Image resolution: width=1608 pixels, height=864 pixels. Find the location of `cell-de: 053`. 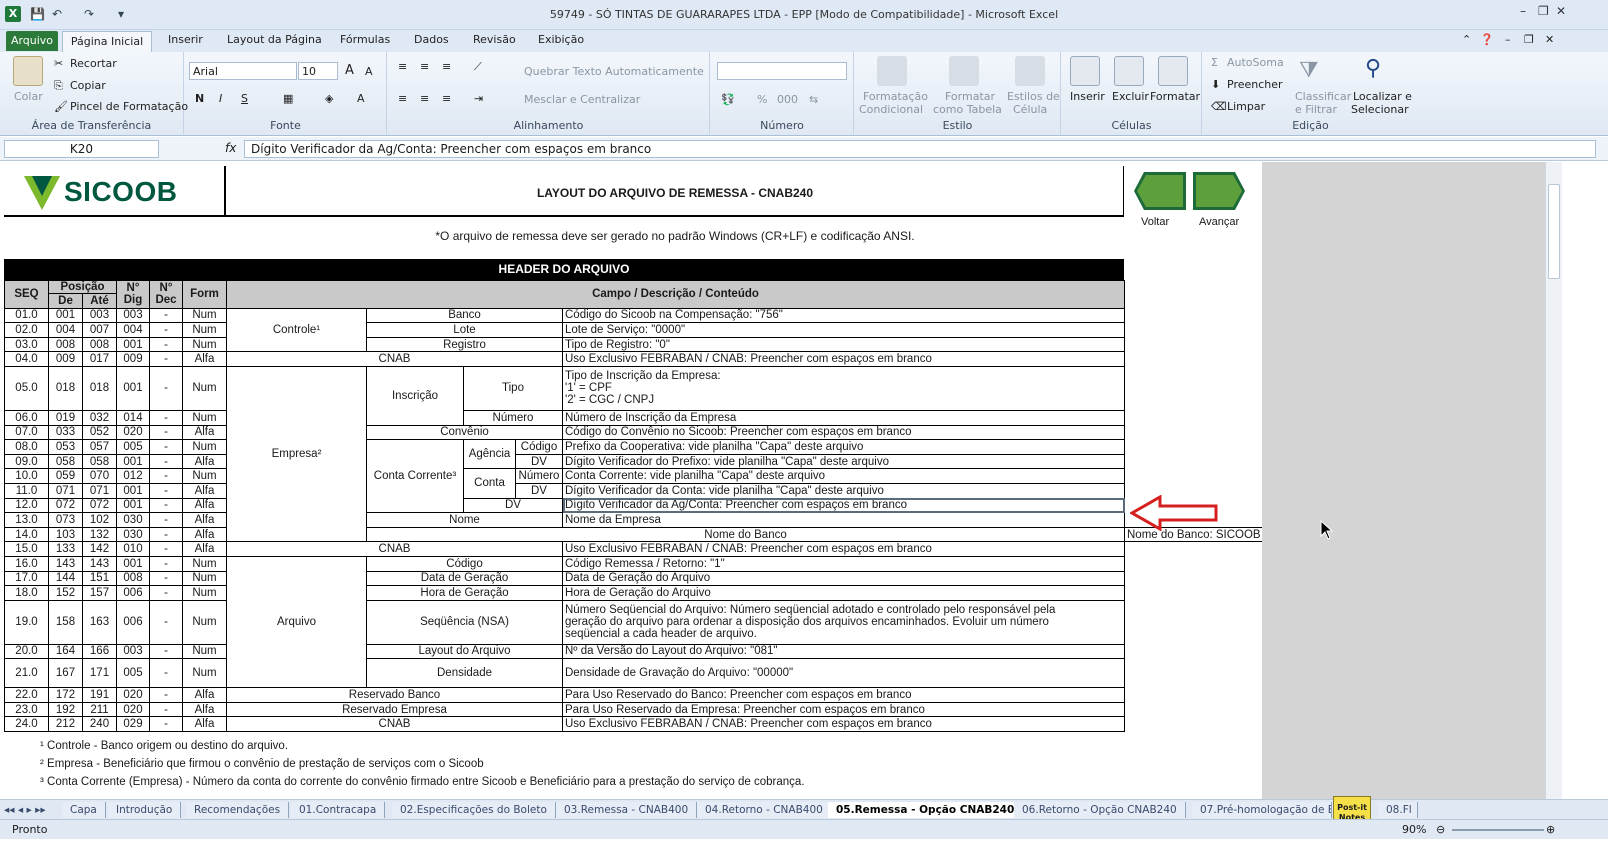

cell-de: 053 is located at coordinates (65, 447).